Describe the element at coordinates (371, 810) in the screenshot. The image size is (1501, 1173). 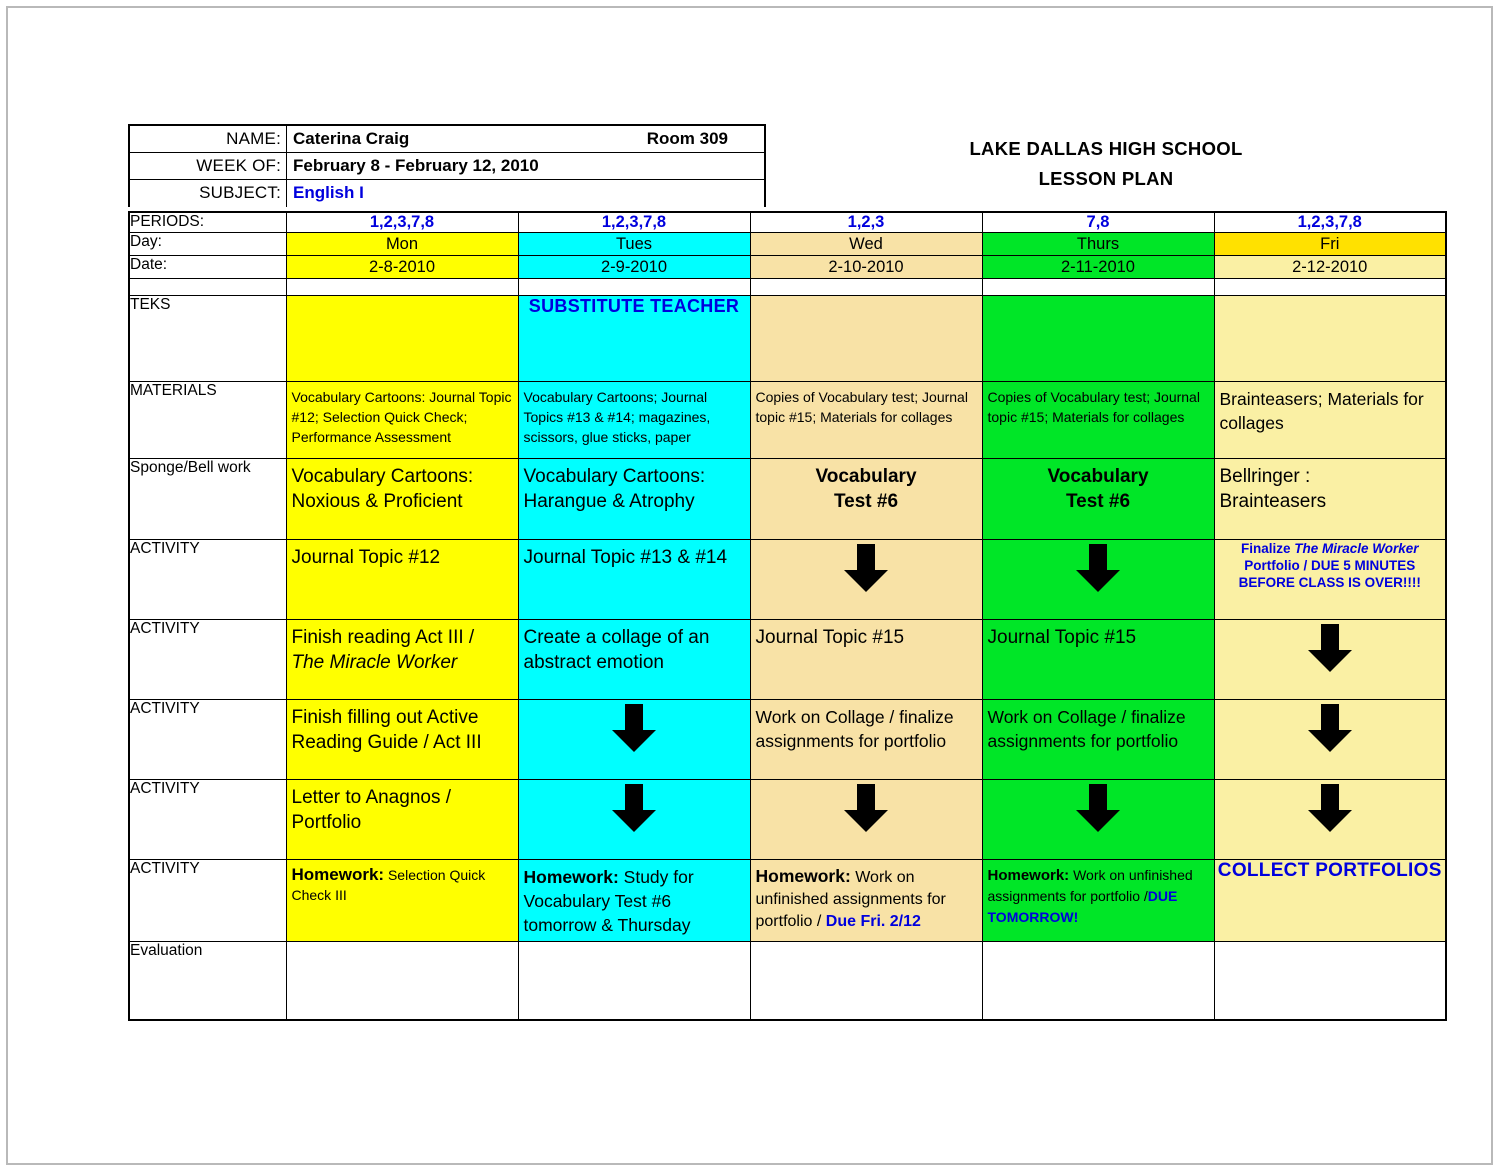
I see `activity4-mon-text: Letter to Anagnos / Portfolio` at that location.